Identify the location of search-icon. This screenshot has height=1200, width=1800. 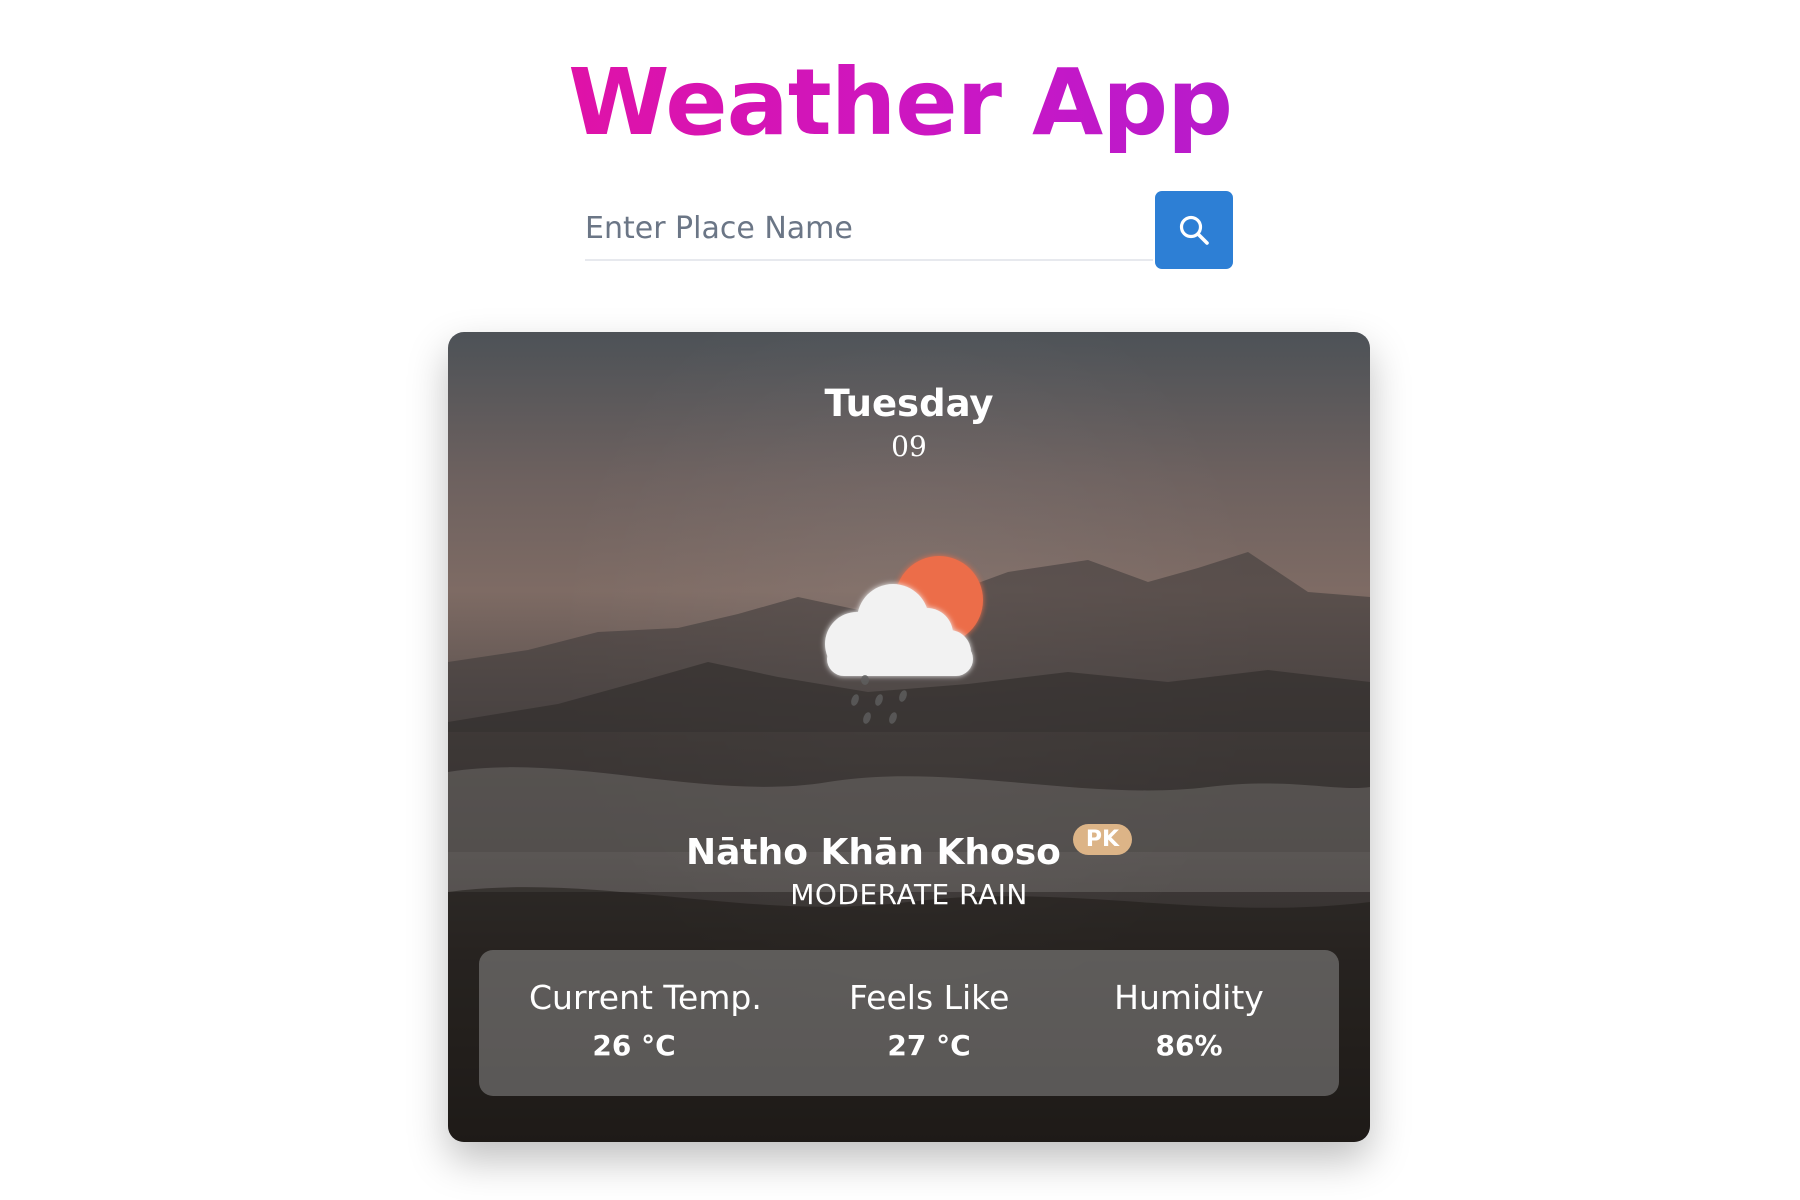
(1194, 230).